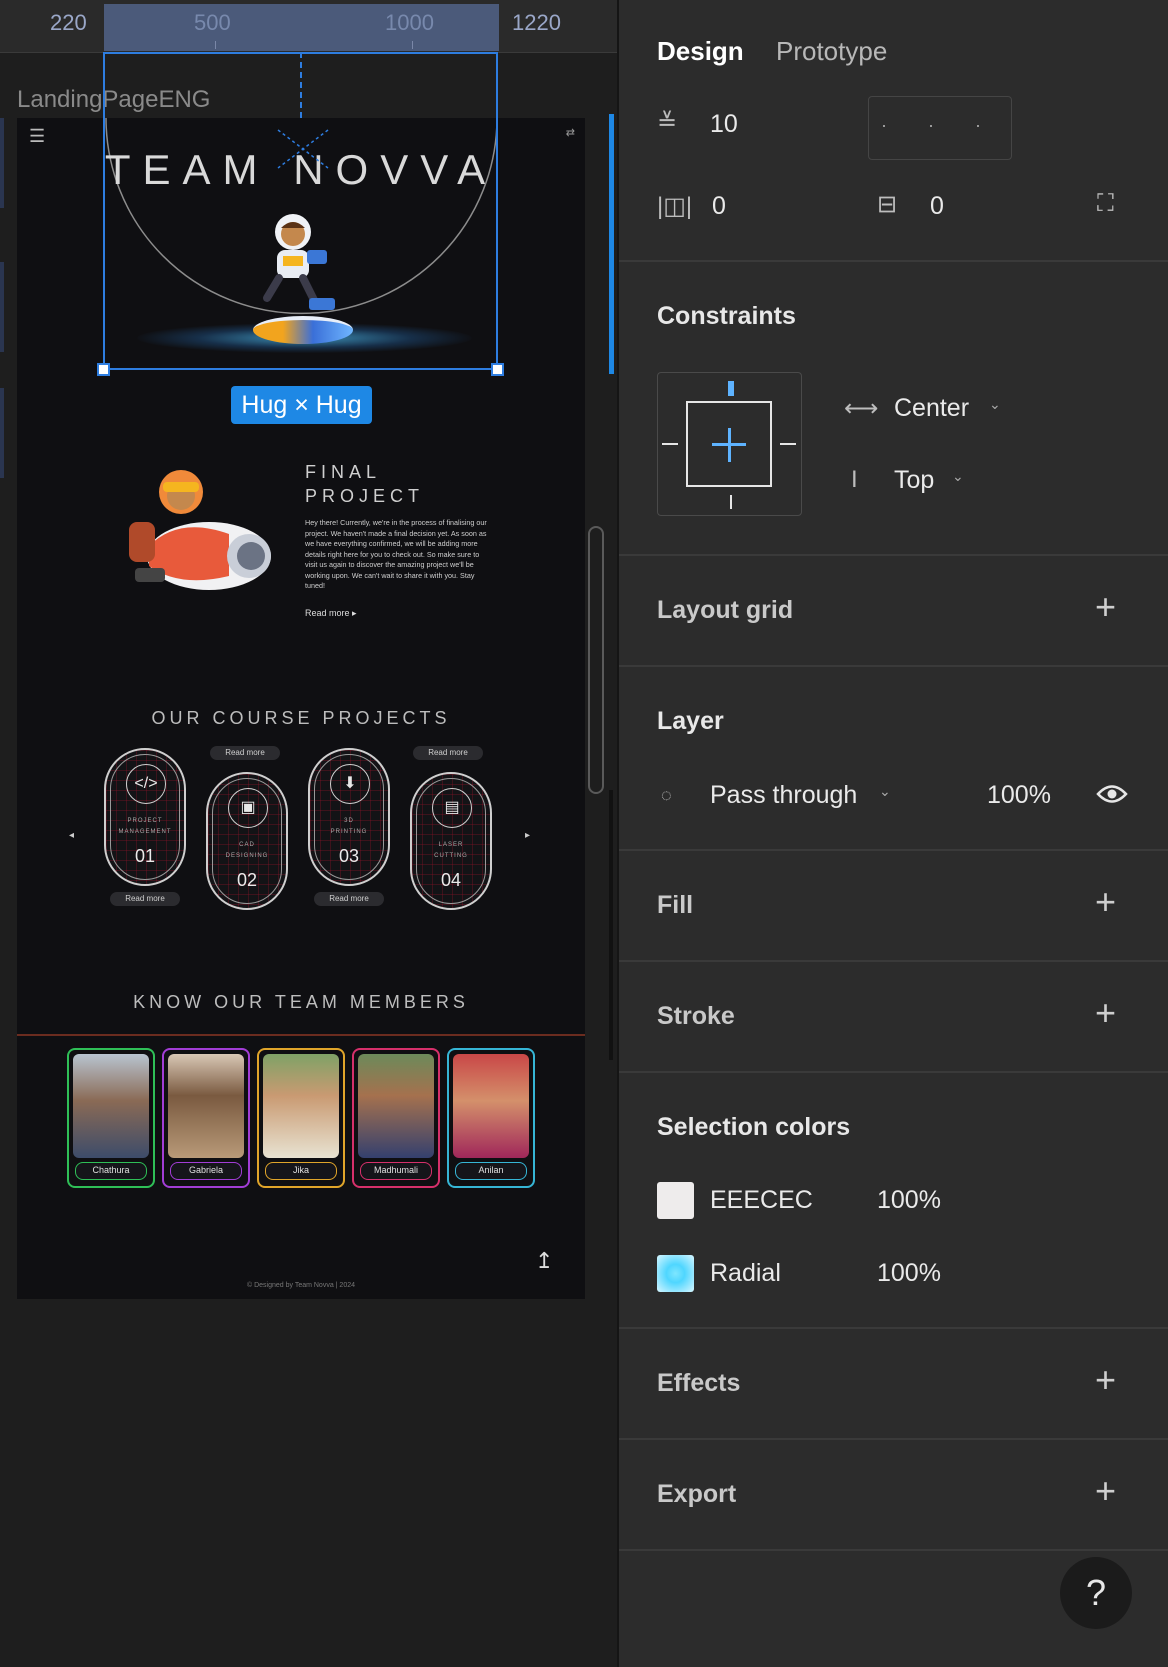  Describe the element at coordinates (937, 206) in the screenshot. I see `vertical-padding-input: 0` at that location.